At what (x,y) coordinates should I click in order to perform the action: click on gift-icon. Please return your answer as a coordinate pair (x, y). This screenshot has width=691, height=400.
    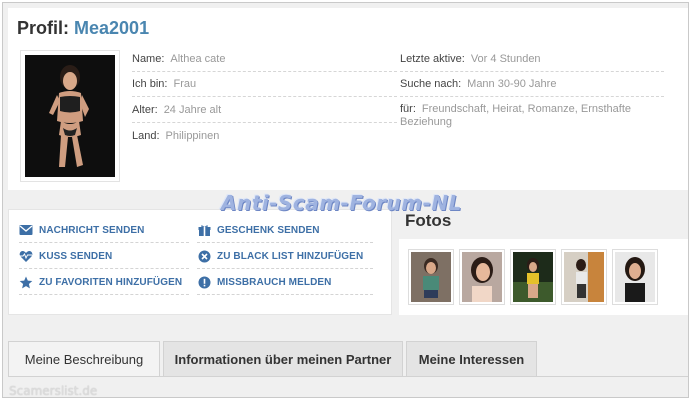
    Looking at the image, I should click on (204, 230).